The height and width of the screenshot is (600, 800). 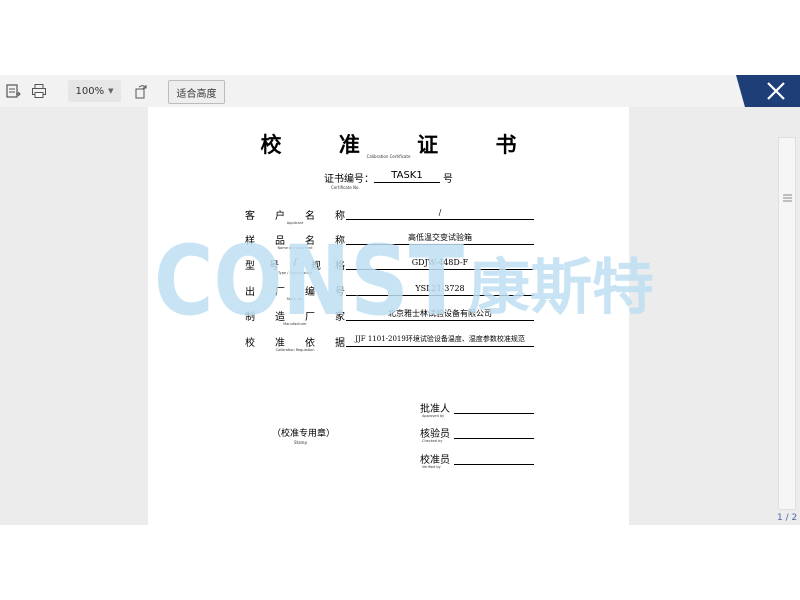 What do you see at coordinates (787, 518) in the screenshot?
I see `page-indicator: 1 / 2` at bounding box center [787, 518].